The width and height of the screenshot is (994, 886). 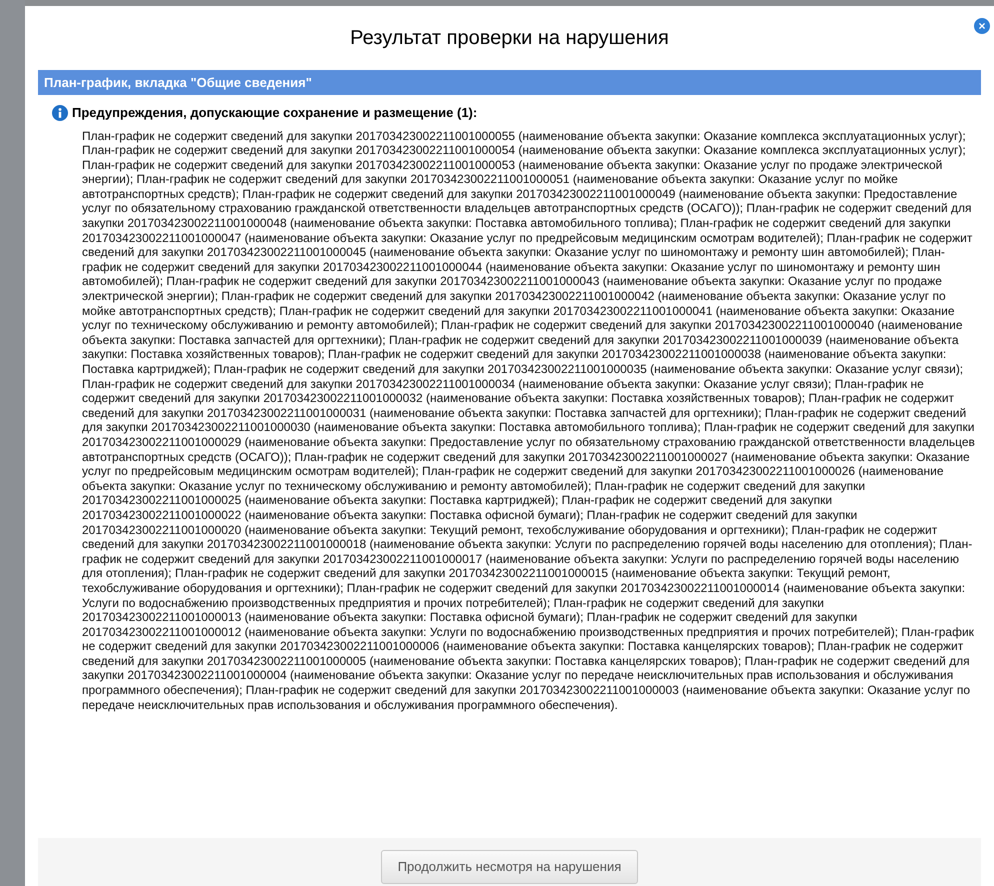 I want to click on warning-heading: Предупреждения, допускающие сохранение и размещение (1):, so click(x=275, y=113).